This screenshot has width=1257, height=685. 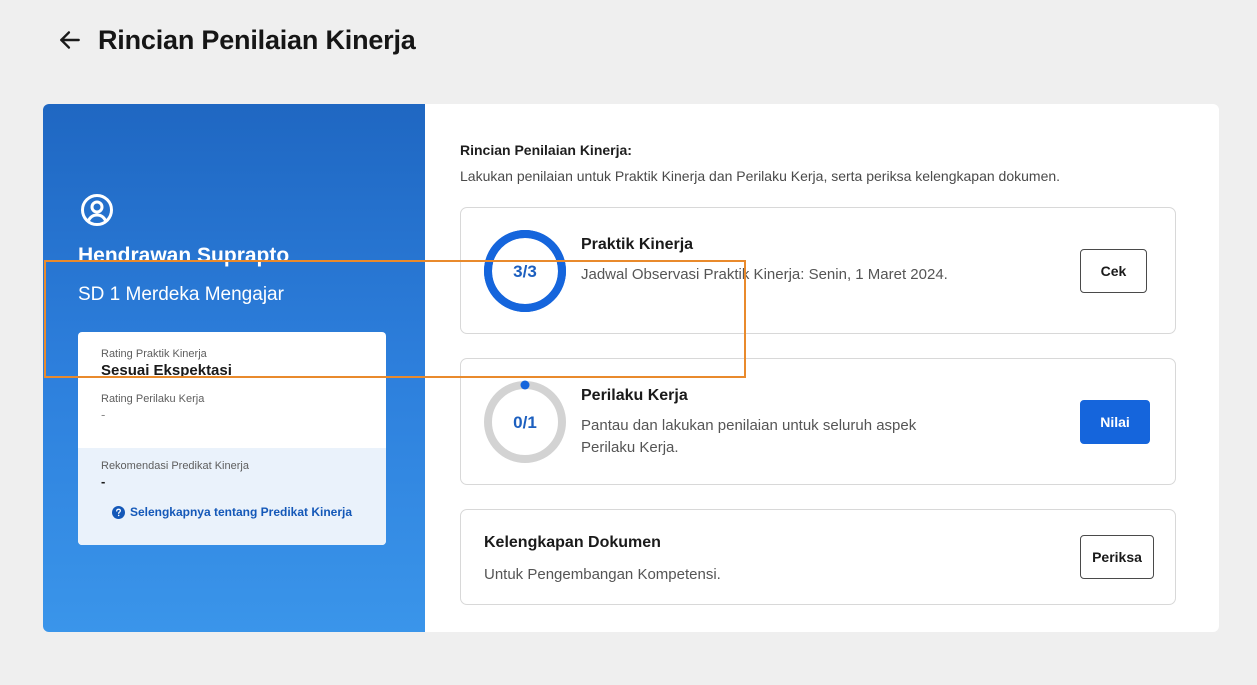 I want to click on predikat-info-label: Selengkapnya tentang Predikat Kinerja, so click(x=241, y=512).